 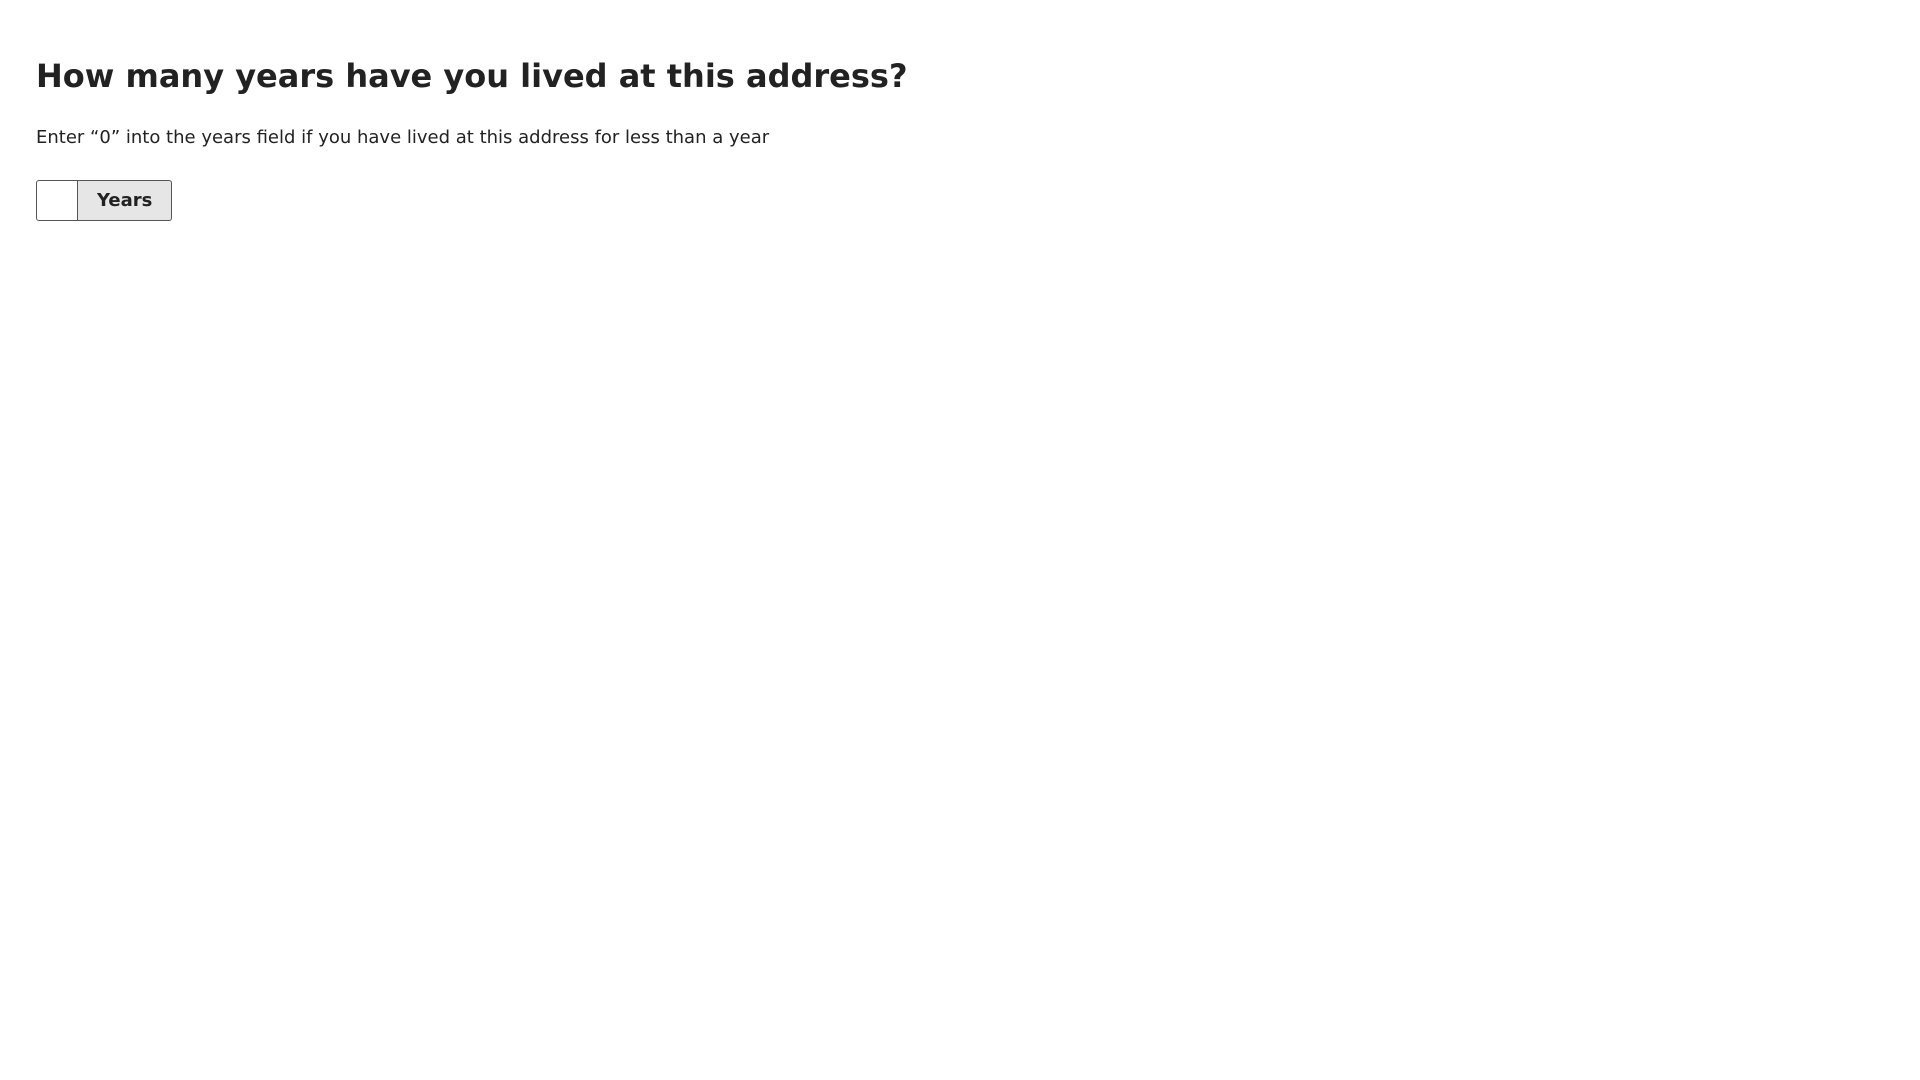 What do you see at coordinates (57, 200) in the screenshot?
I see `years-input` at bounding box center [57, 200].